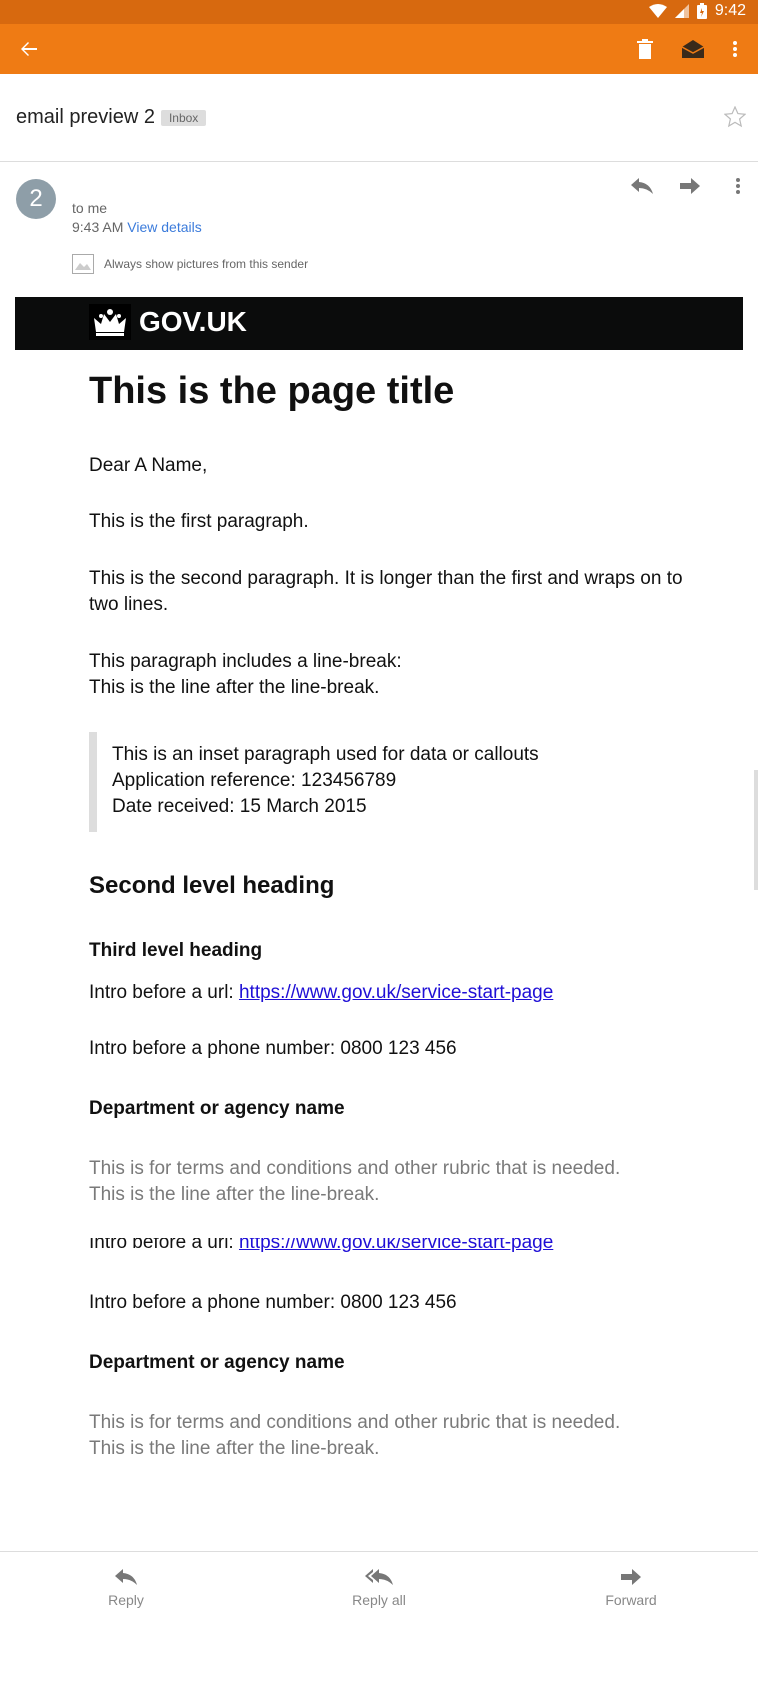 This screenshot has height=1681, width=758. Describe the element at coordinates (85, 117) in the screenshot. I see `email-subject: email preview 2` at that location.